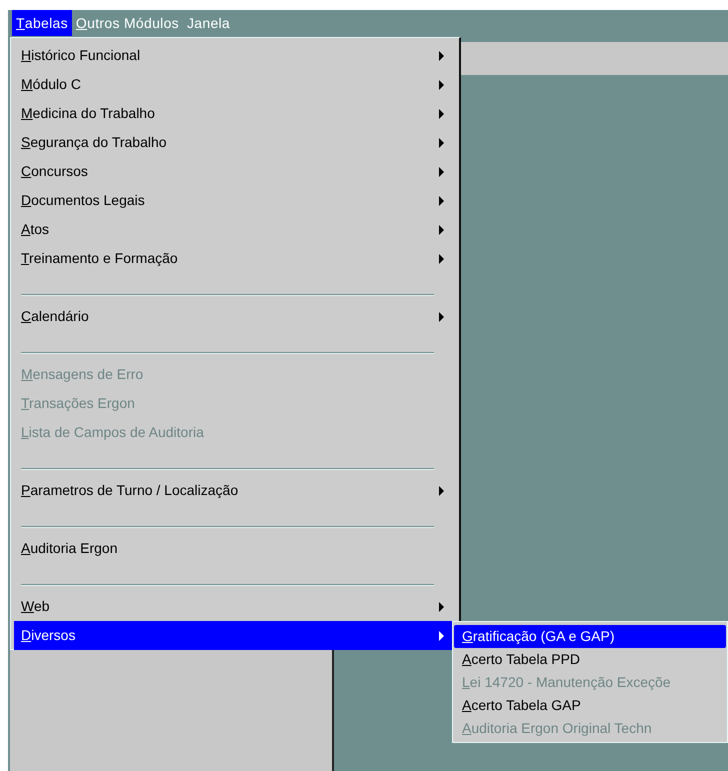 This screenshot has width=728, height=771. Describe the element at coordinates (235, 171) in the screenshot. I see `menu-item: Concursos` at that location.